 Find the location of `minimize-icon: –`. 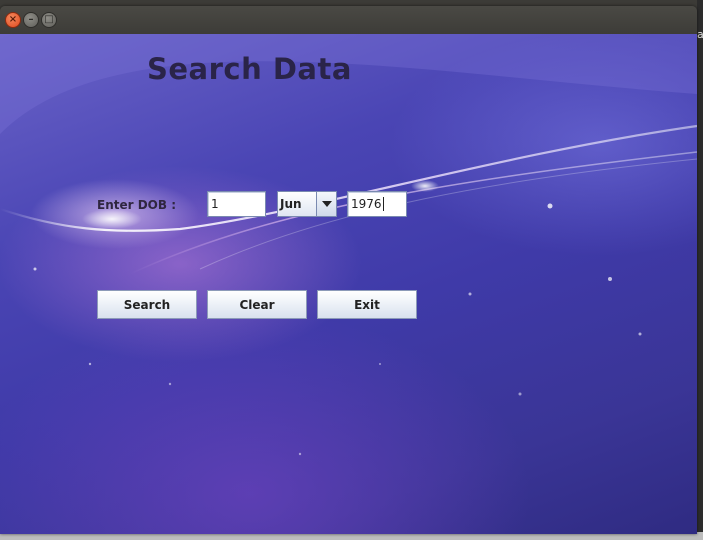

minimize-icon: – is located at coordinates (31, 19).